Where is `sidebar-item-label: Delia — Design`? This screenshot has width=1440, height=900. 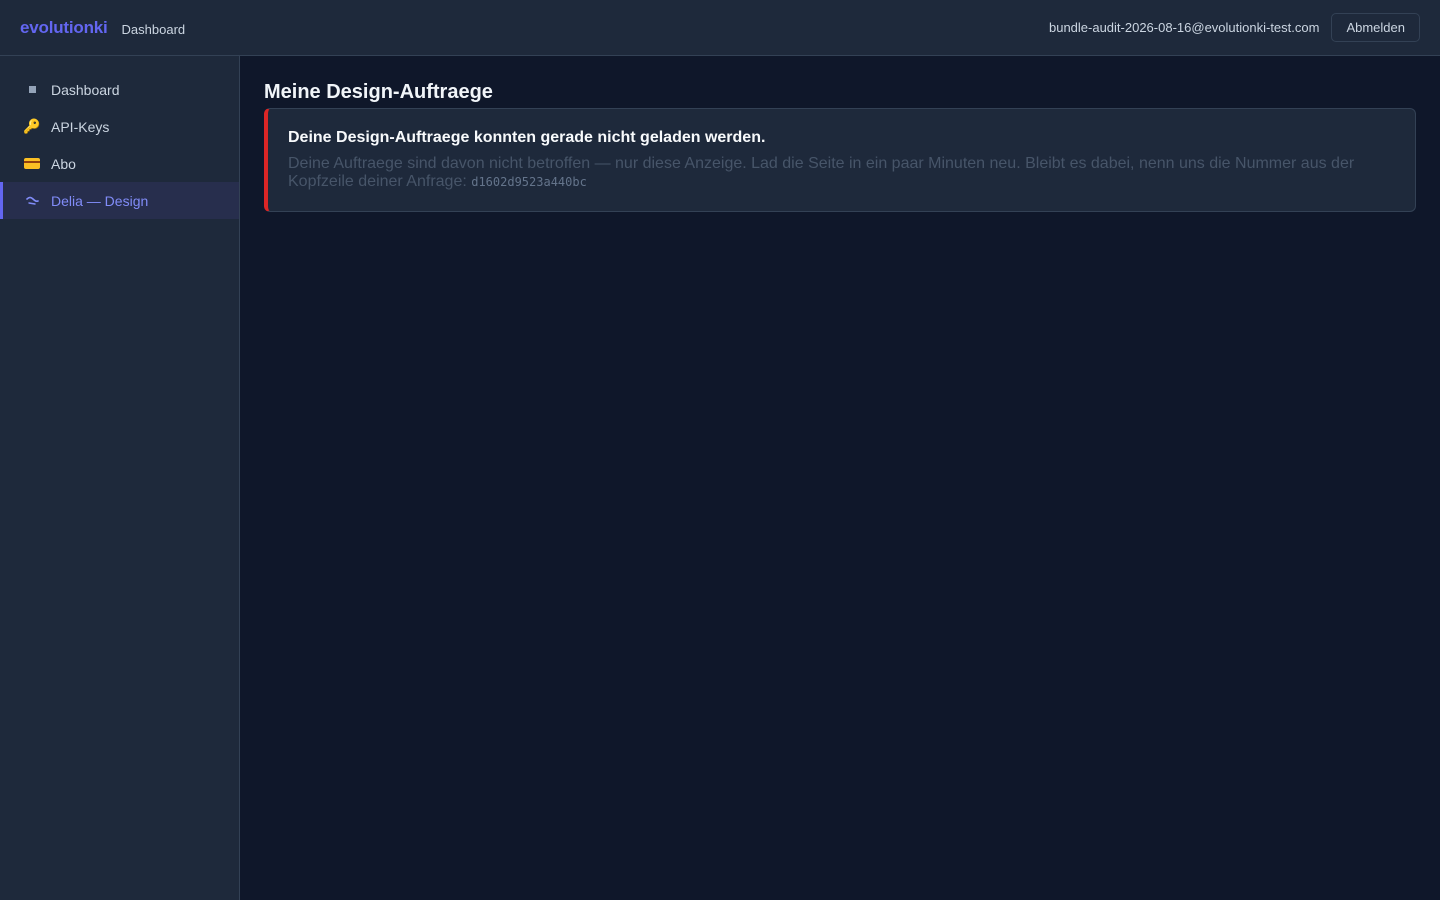
sidebar-item-label: Delia — Design is located at coordinates (100, 200).